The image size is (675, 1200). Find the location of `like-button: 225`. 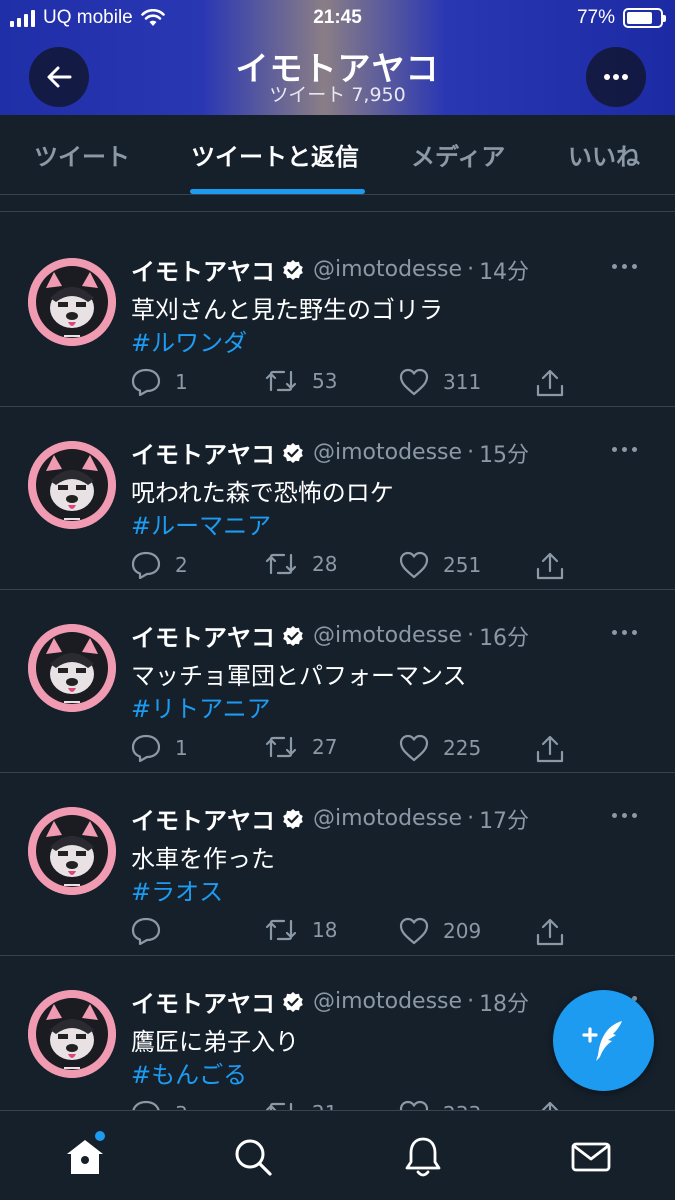

like-button: 225 is located at coordinates (440, 748).